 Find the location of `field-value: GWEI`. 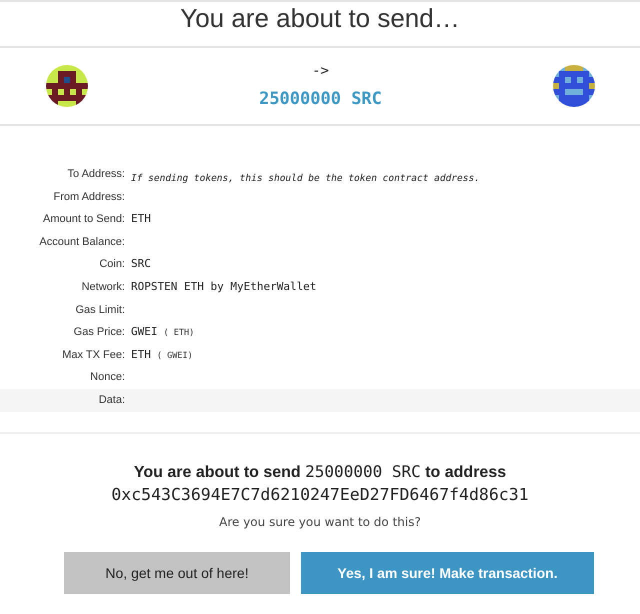

field-value: GWEI is located at coordinates (144, 332).